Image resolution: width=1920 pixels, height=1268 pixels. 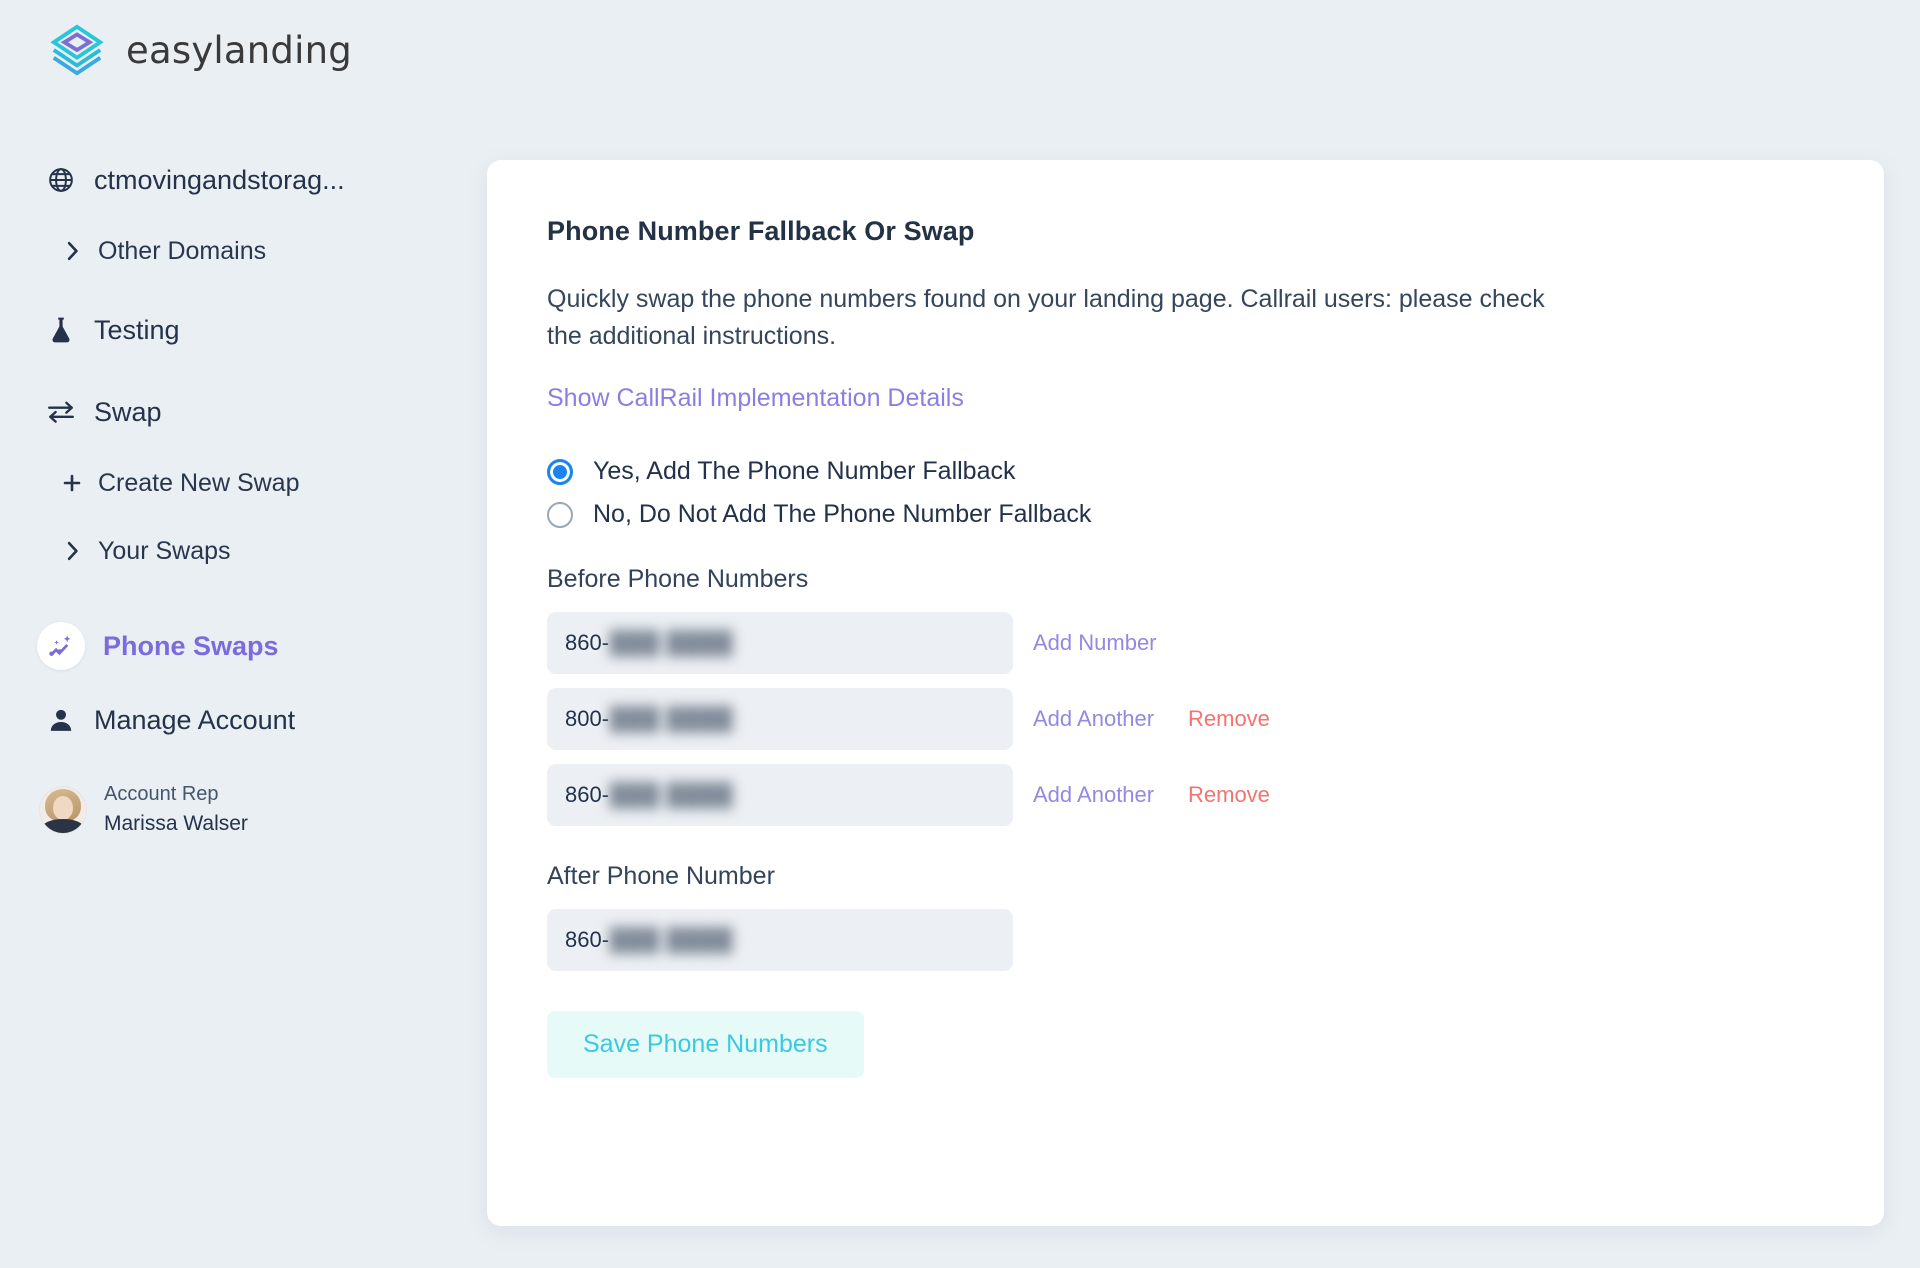 I want to click on add-another-link-3: Add Another, so click(x=1110, y=795).